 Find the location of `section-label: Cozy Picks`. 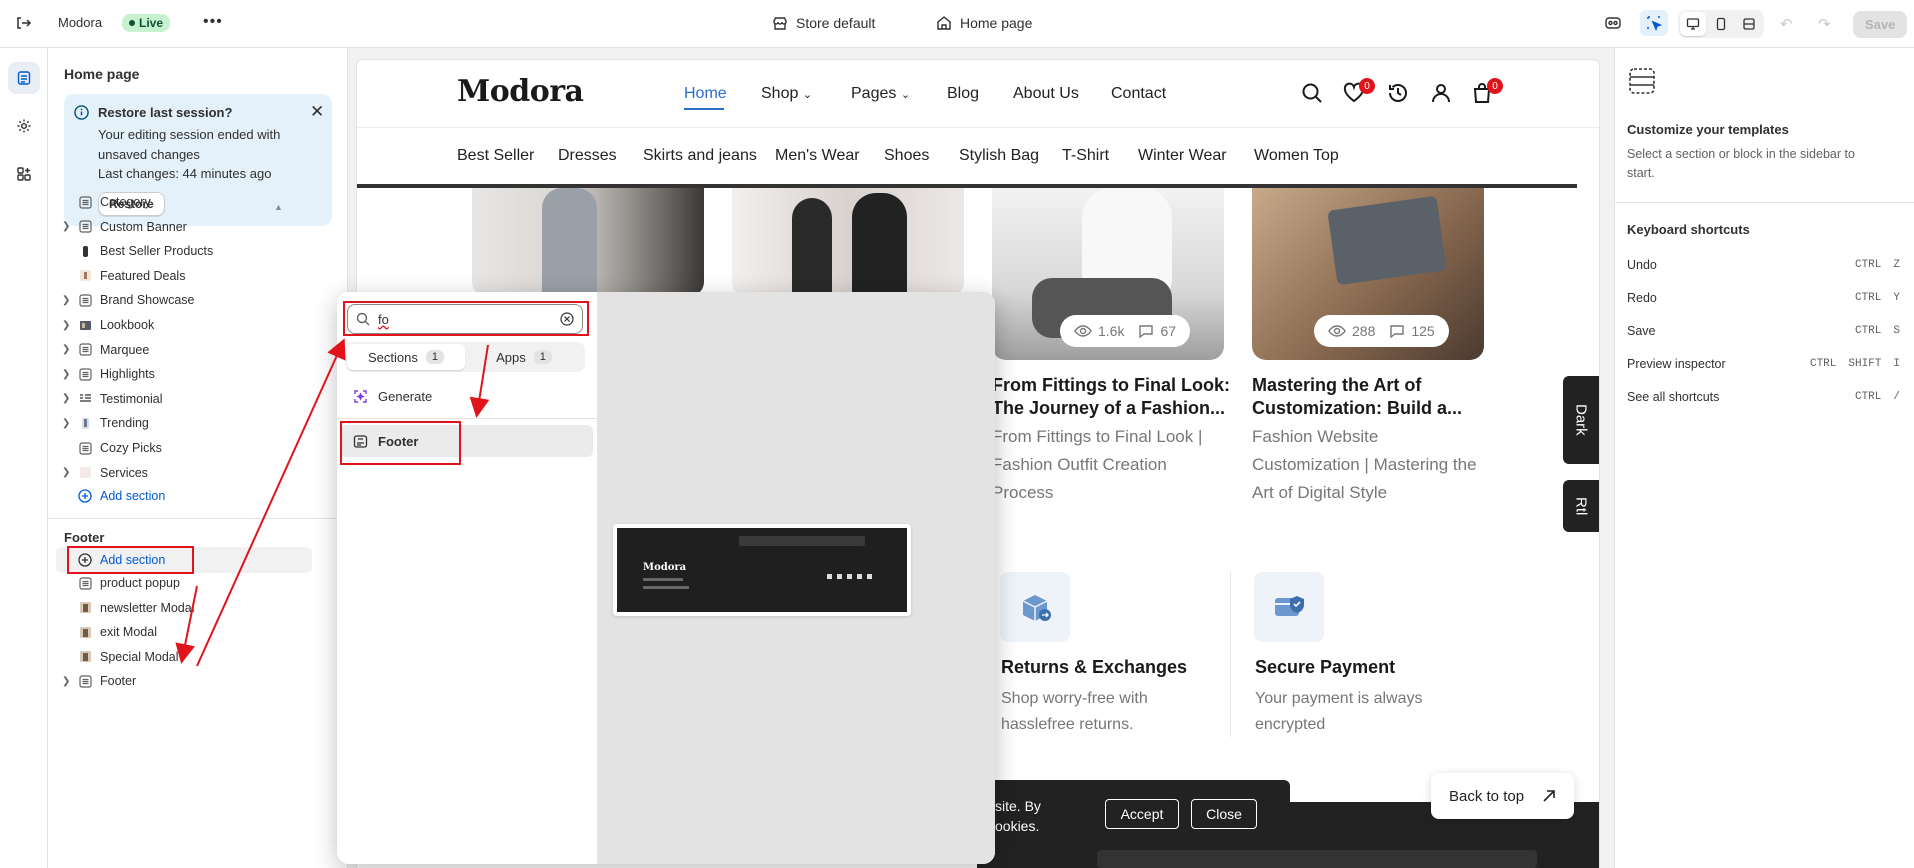

section-label: Cozy Picks is located at coordinates (131, 448).